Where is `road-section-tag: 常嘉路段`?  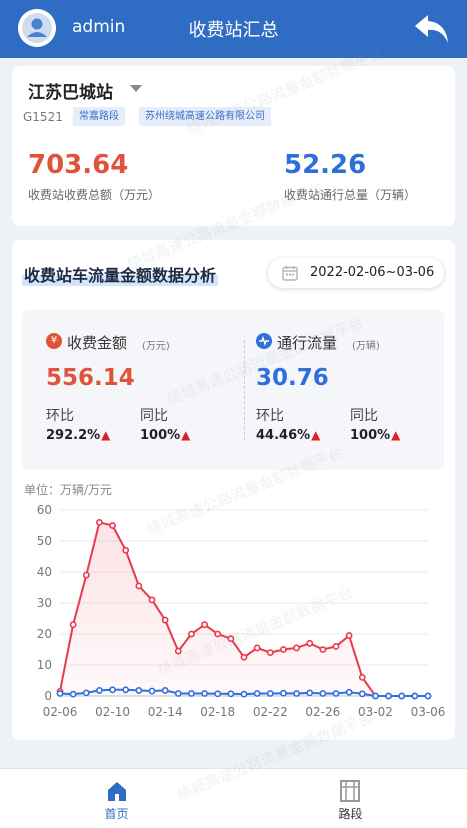
road-section-tag: 常嘉路段 is located at coordinates (99, 116).